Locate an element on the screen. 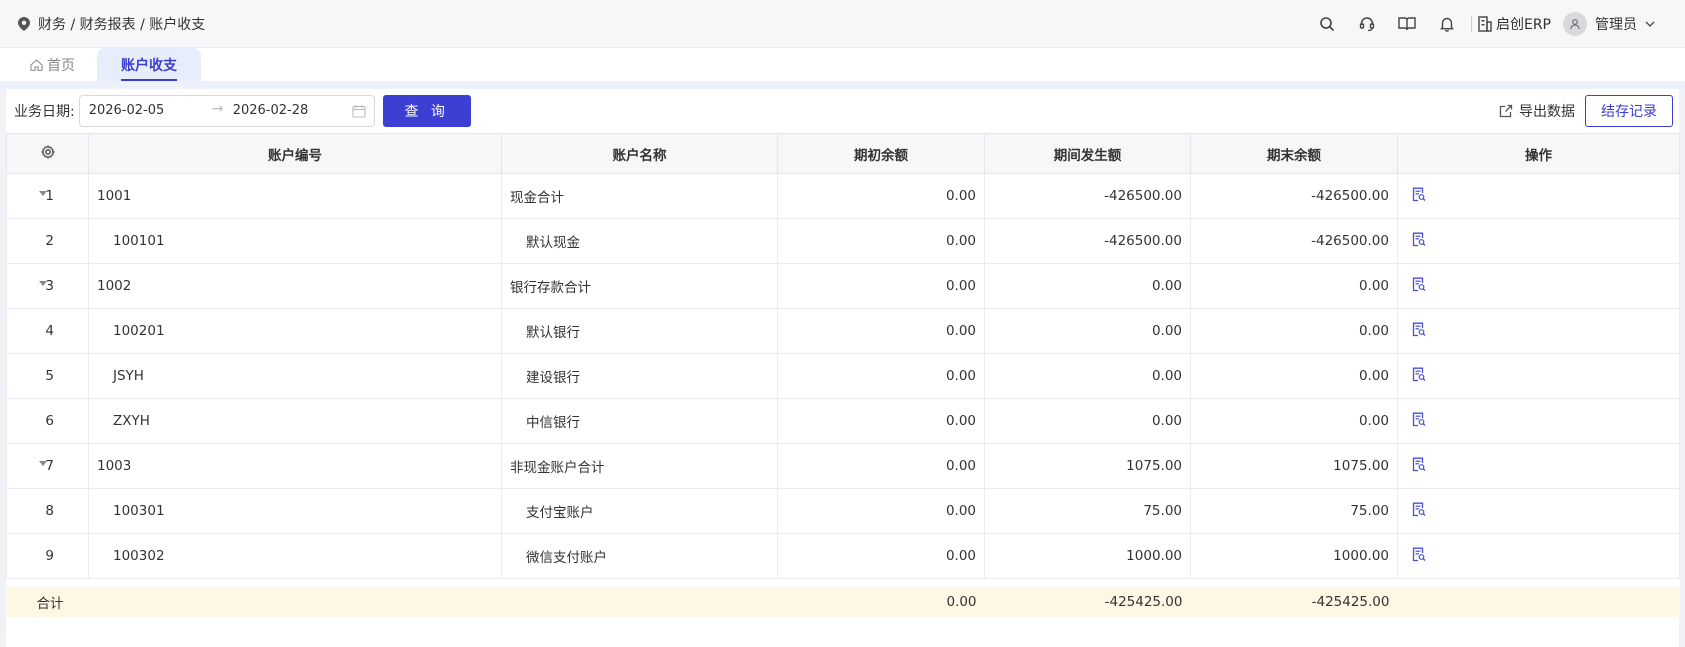 This screenshot has height=647, width=1685. query-button: 查 询 is located at coordinates (426, 111).